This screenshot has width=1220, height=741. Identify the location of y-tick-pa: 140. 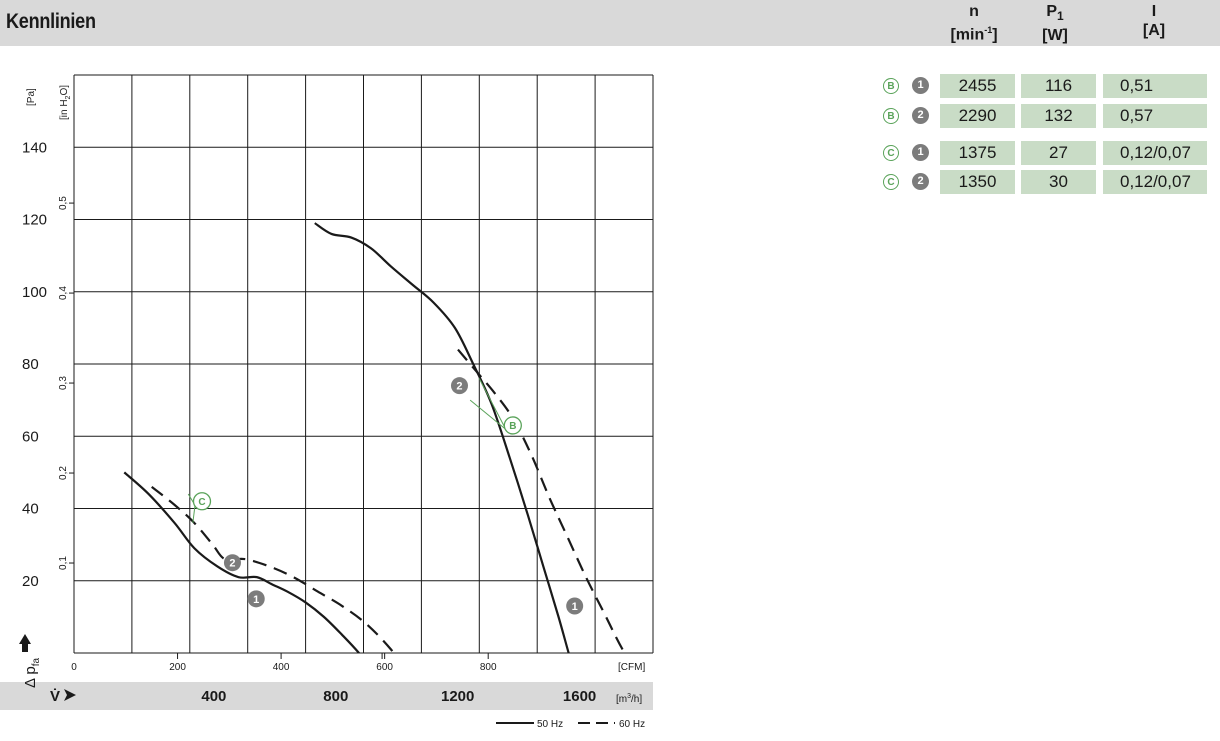
(34, 147).